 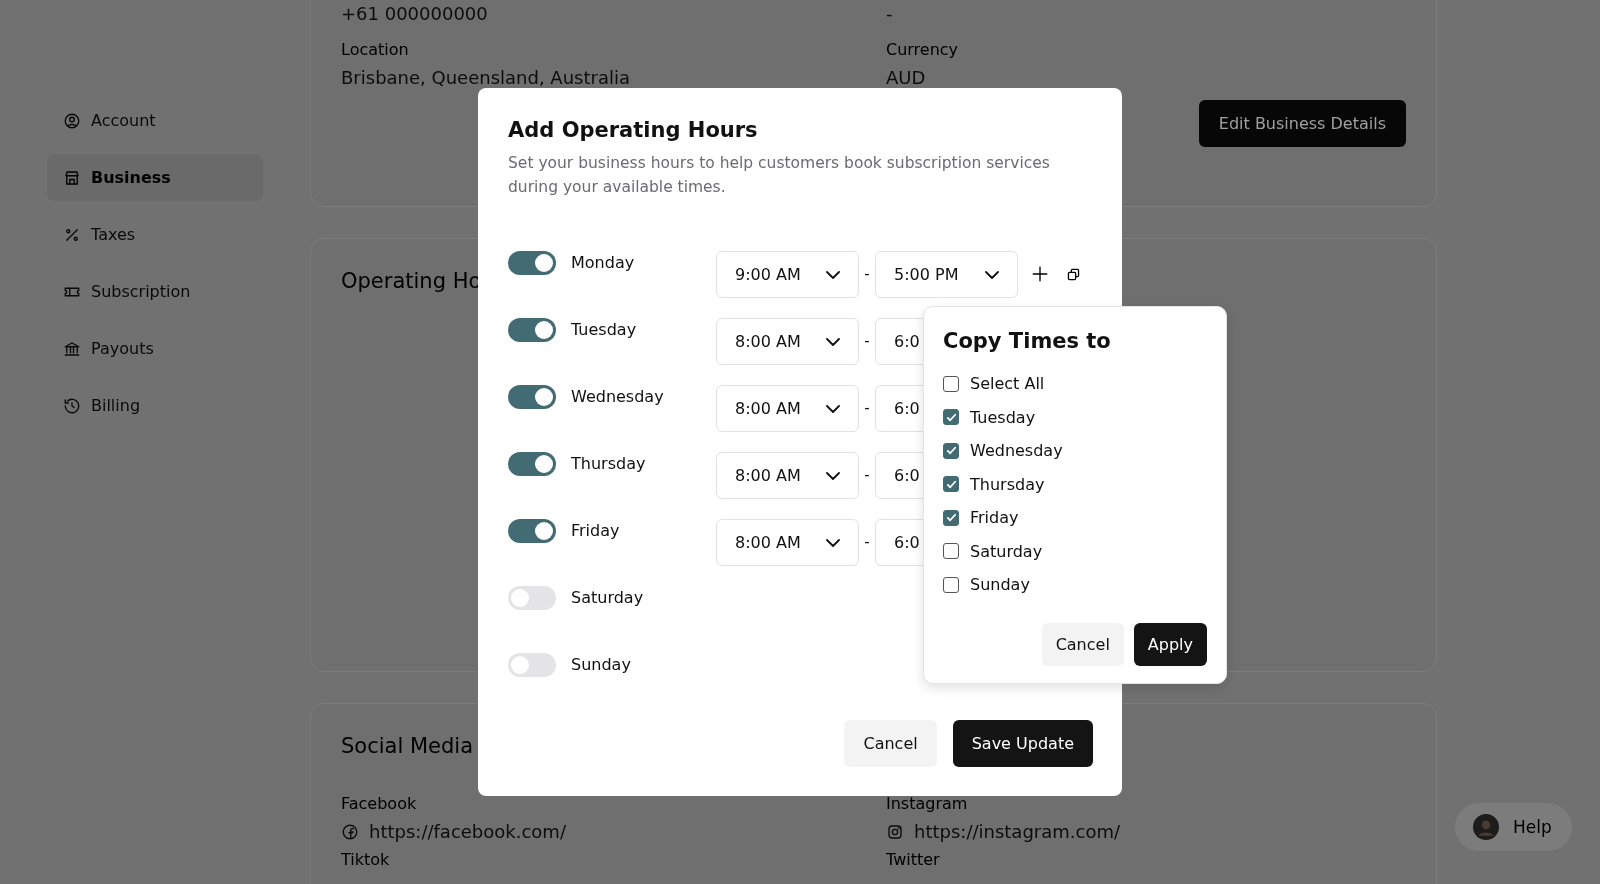 What do you see at coordinates (366, 859) in the screenshot?
I see `field-label: Tiktok` at bounding box center [366, 859].